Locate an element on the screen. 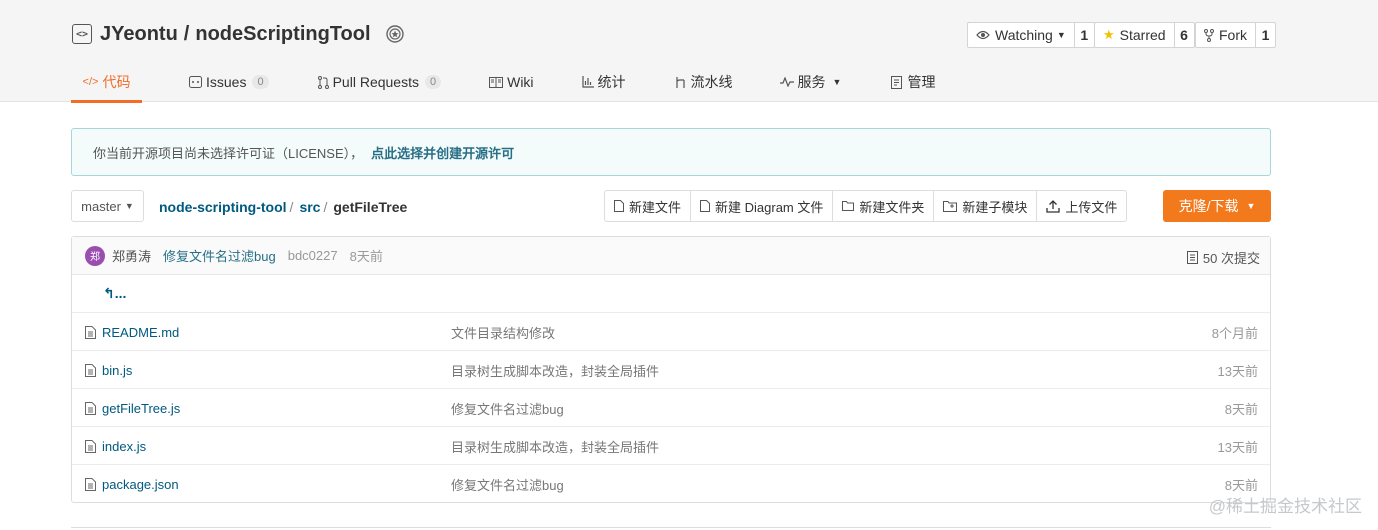 Image resolution: width=1378 pixels, height=530 pixels. clone-download-label: 克隆/下载 is located at coordinates (1208, 206).